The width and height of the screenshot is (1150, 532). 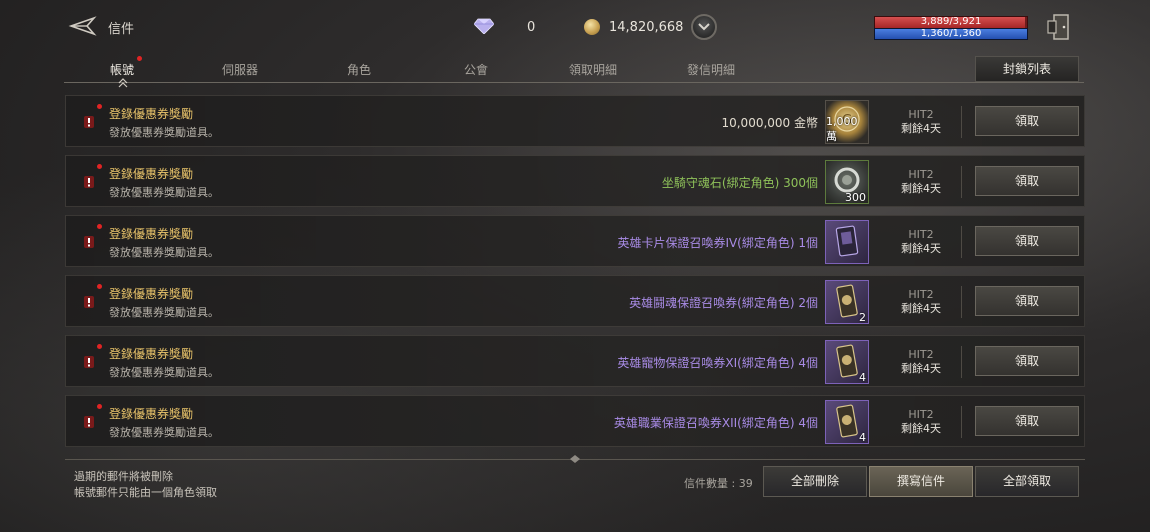 I want to click on diamond-count: 0, so click(x=531, y=27).